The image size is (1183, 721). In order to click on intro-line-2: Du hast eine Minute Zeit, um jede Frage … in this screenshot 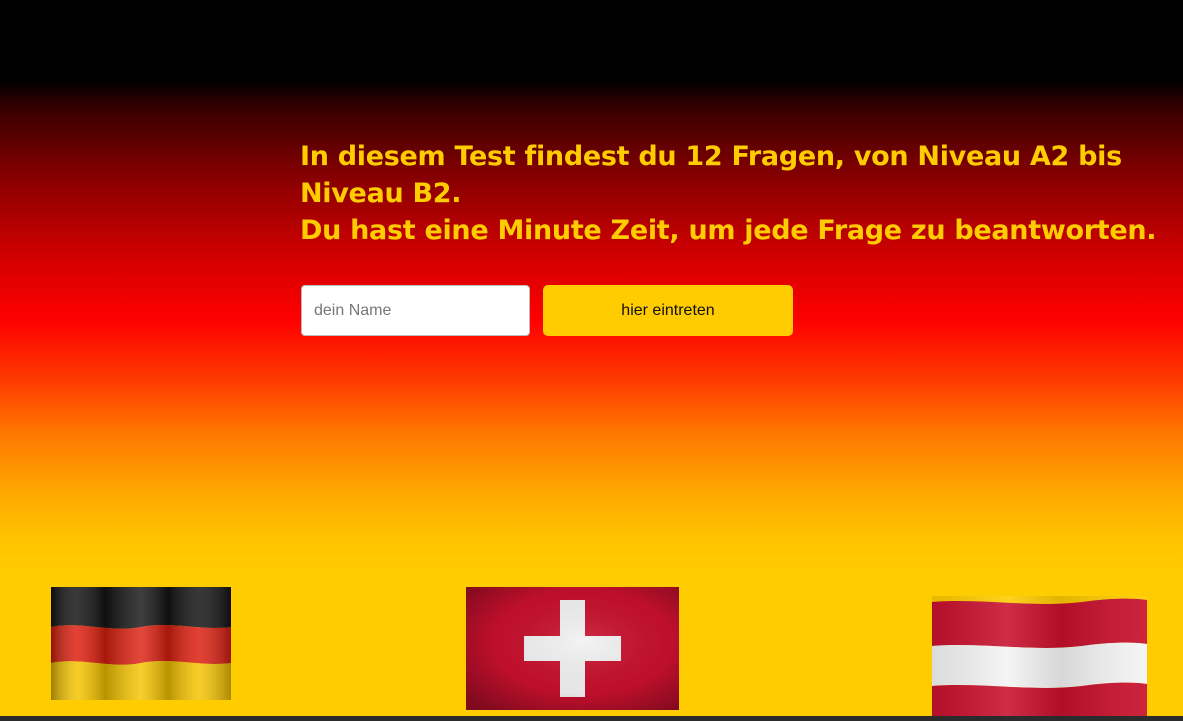, I will do `click(728, 230)`.